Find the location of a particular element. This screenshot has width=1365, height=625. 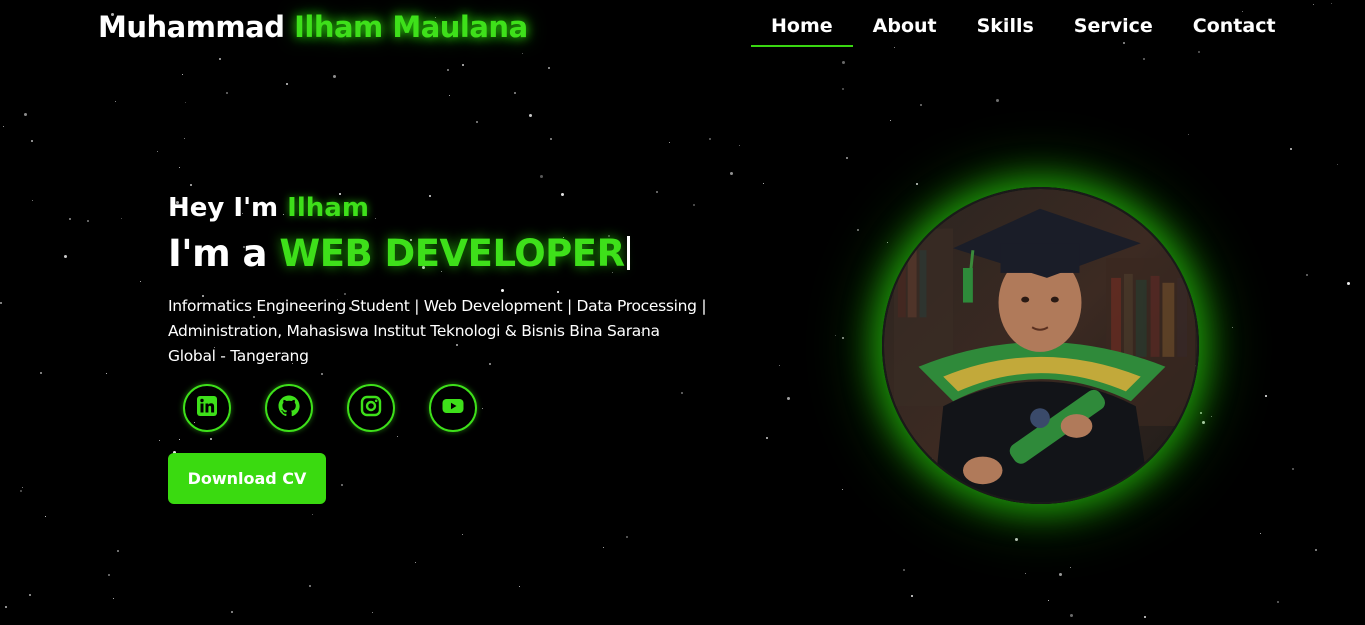

logo-accent-name: Ilham Maulana is located at coordinates (411, 27).